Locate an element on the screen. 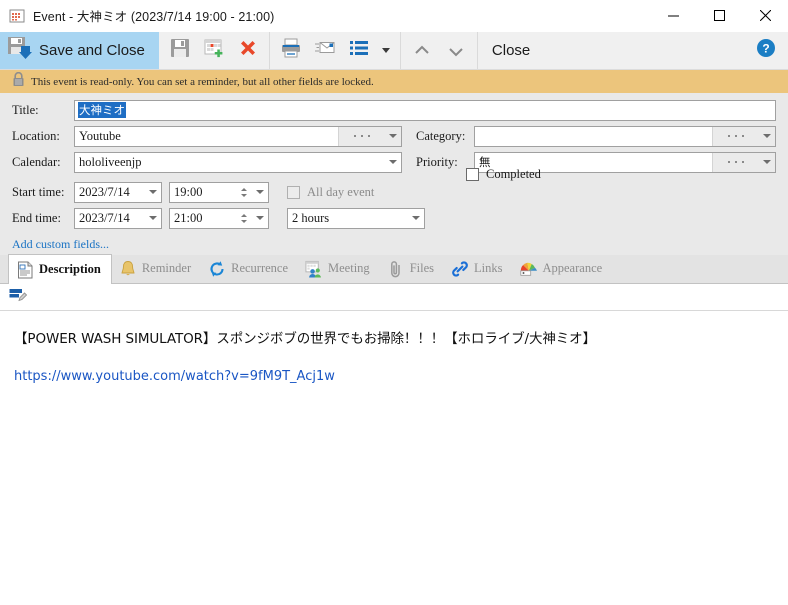 This screenshot has height=605, width=788. priority-dropdown-button is located at coordinates (766, 162).